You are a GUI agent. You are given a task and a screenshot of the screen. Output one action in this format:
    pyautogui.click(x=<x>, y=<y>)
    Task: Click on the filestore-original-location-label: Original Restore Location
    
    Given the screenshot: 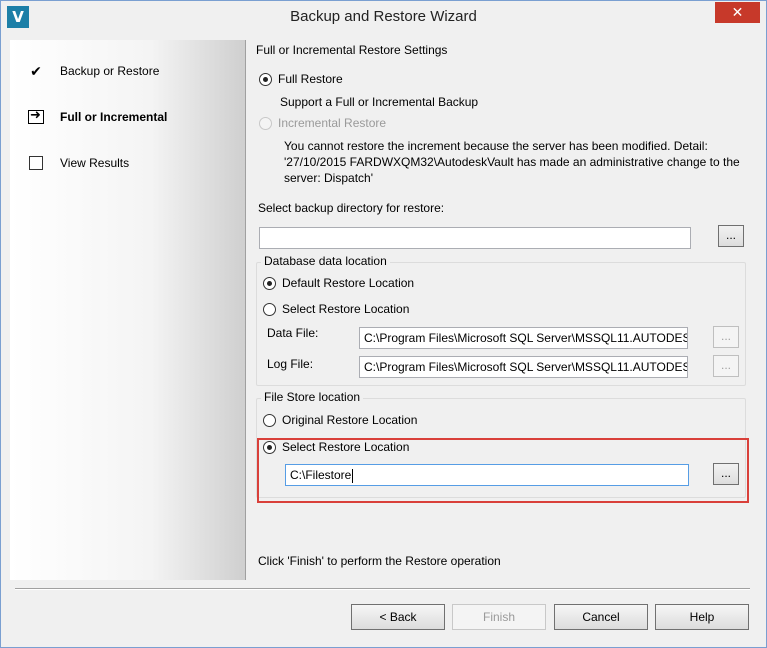 What is the action you would take?
    pyautogui.click(x=349, y=420)
    